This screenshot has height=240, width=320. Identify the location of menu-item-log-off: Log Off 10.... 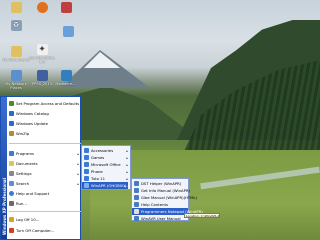
(45, 219).